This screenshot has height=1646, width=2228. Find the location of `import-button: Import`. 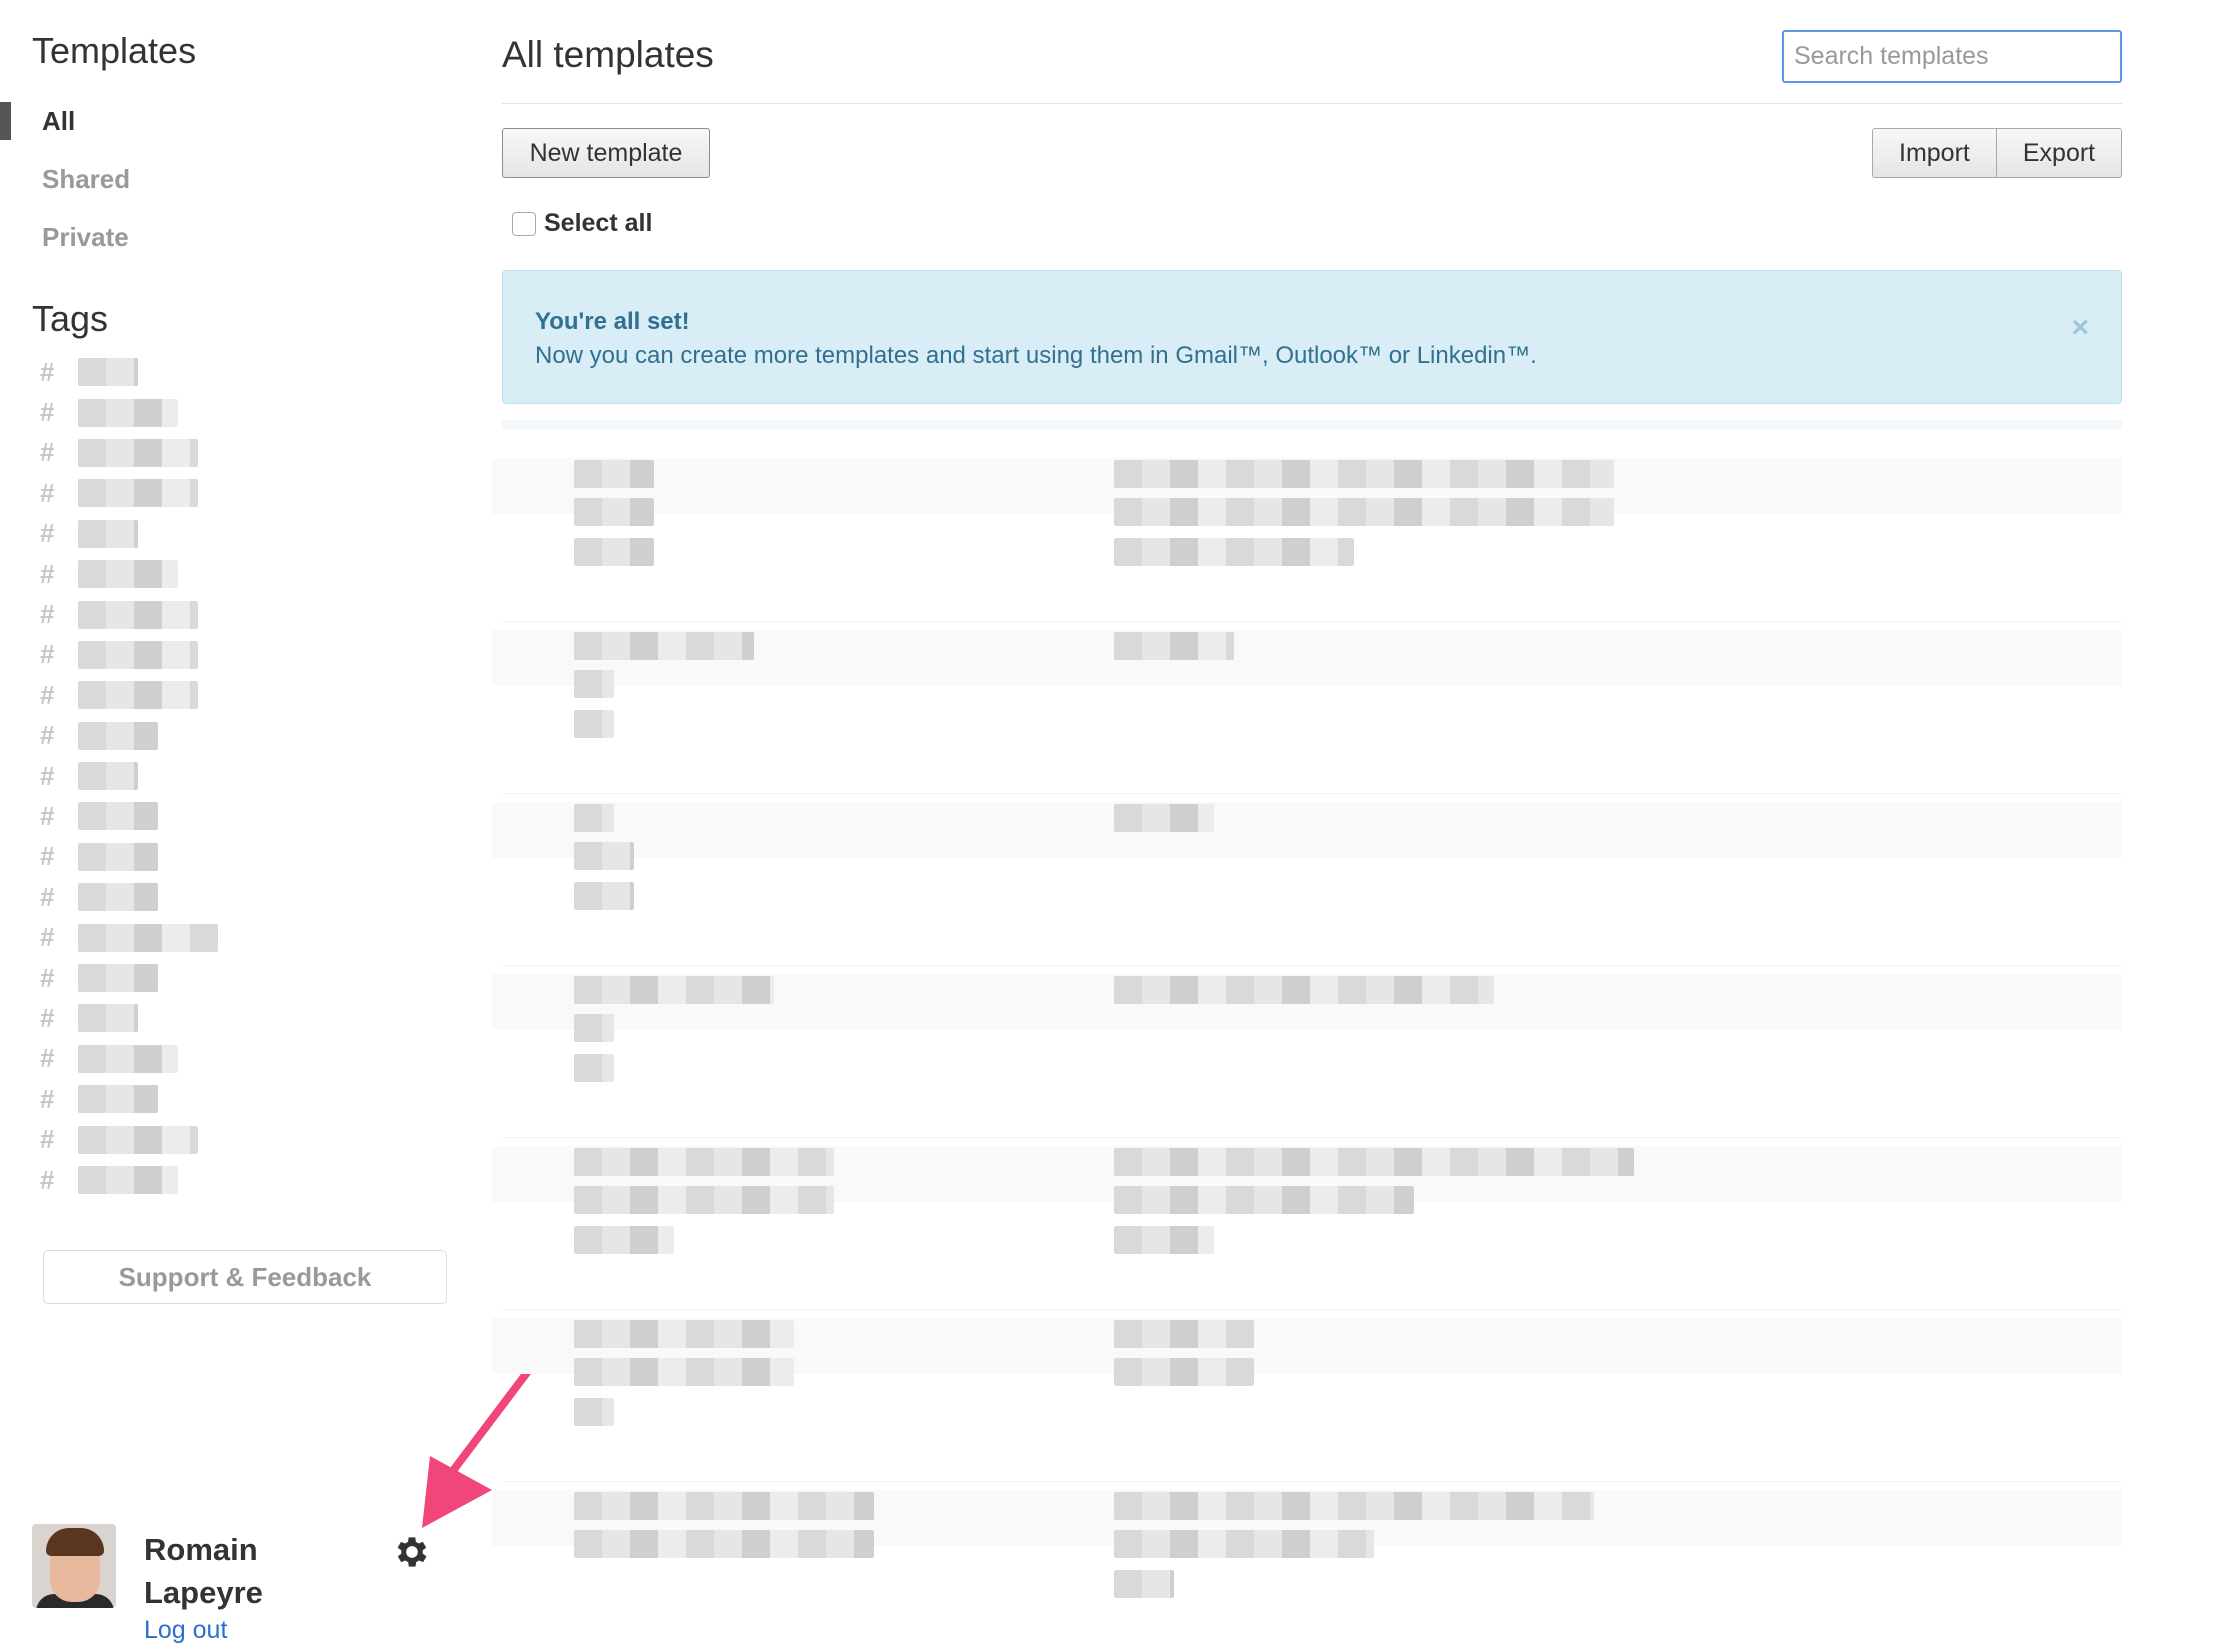

import-button: Import is located at coordinates (1934, 153).